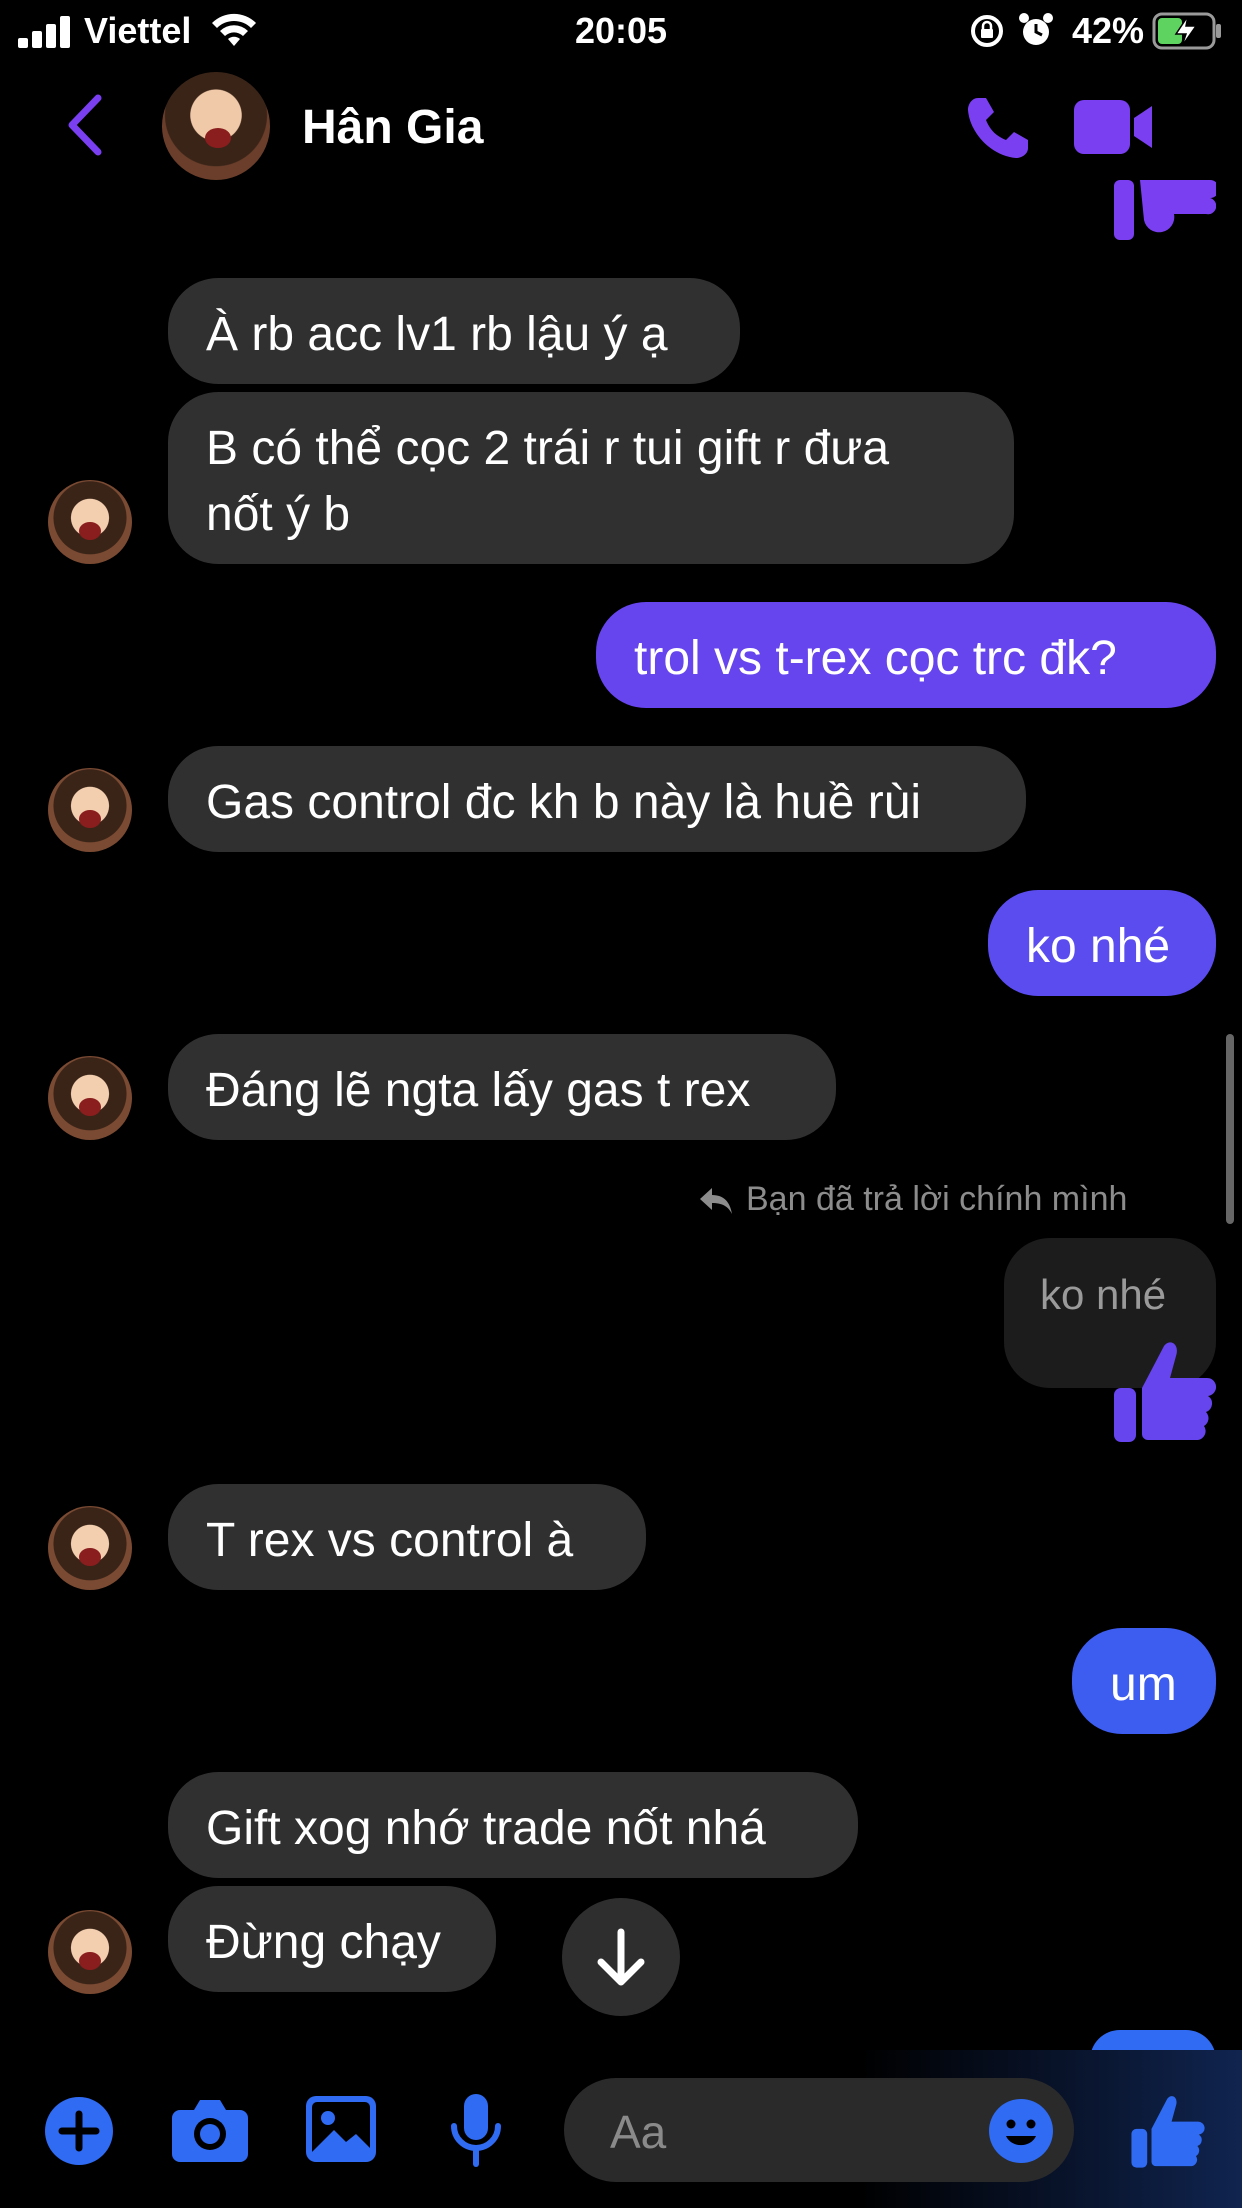 The image size is (1242, 2208). I want to click on outgoing-message: ko nhé, so click(1102, 943).